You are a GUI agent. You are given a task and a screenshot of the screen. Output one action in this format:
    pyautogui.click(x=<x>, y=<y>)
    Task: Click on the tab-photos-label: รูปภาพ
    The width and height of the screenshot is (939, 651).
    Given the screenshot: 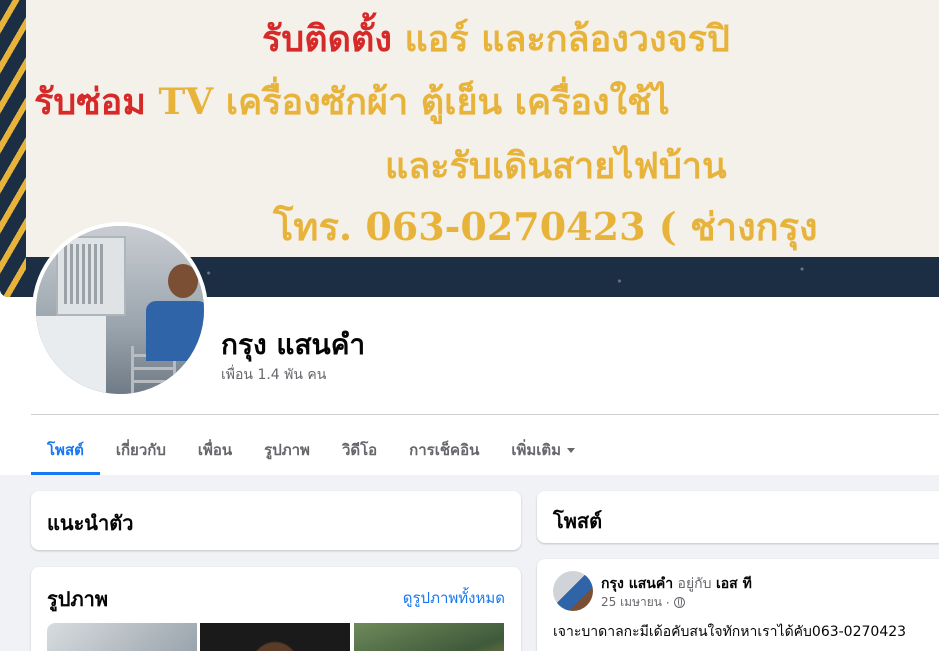 What is the action you would take?
    pyautogui.click(x=287, y=450)
    